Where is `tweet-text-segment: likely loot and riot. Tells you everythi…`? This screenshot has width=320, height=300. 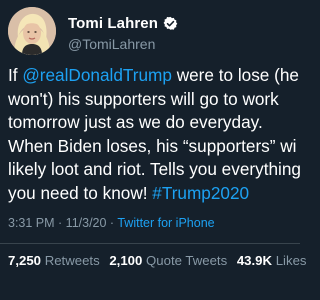
tweet-text-segment: likely loot and riot. Tells you everythi… is located at coordinates (154, 169).